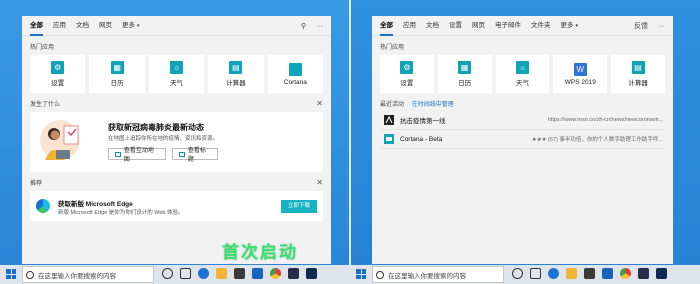 This screenshot has height=284, width=700. I want to click on search-tabs: 全部 应用 文档 网页 更多 ▾ ⚲ ···, so click(176, 26).